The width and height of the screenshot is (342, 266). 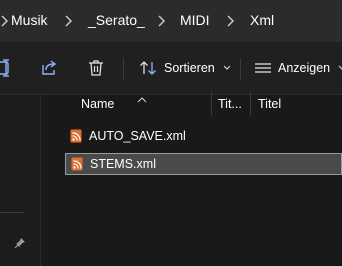 I want to click on delete-button, so click(x=96, y=68).